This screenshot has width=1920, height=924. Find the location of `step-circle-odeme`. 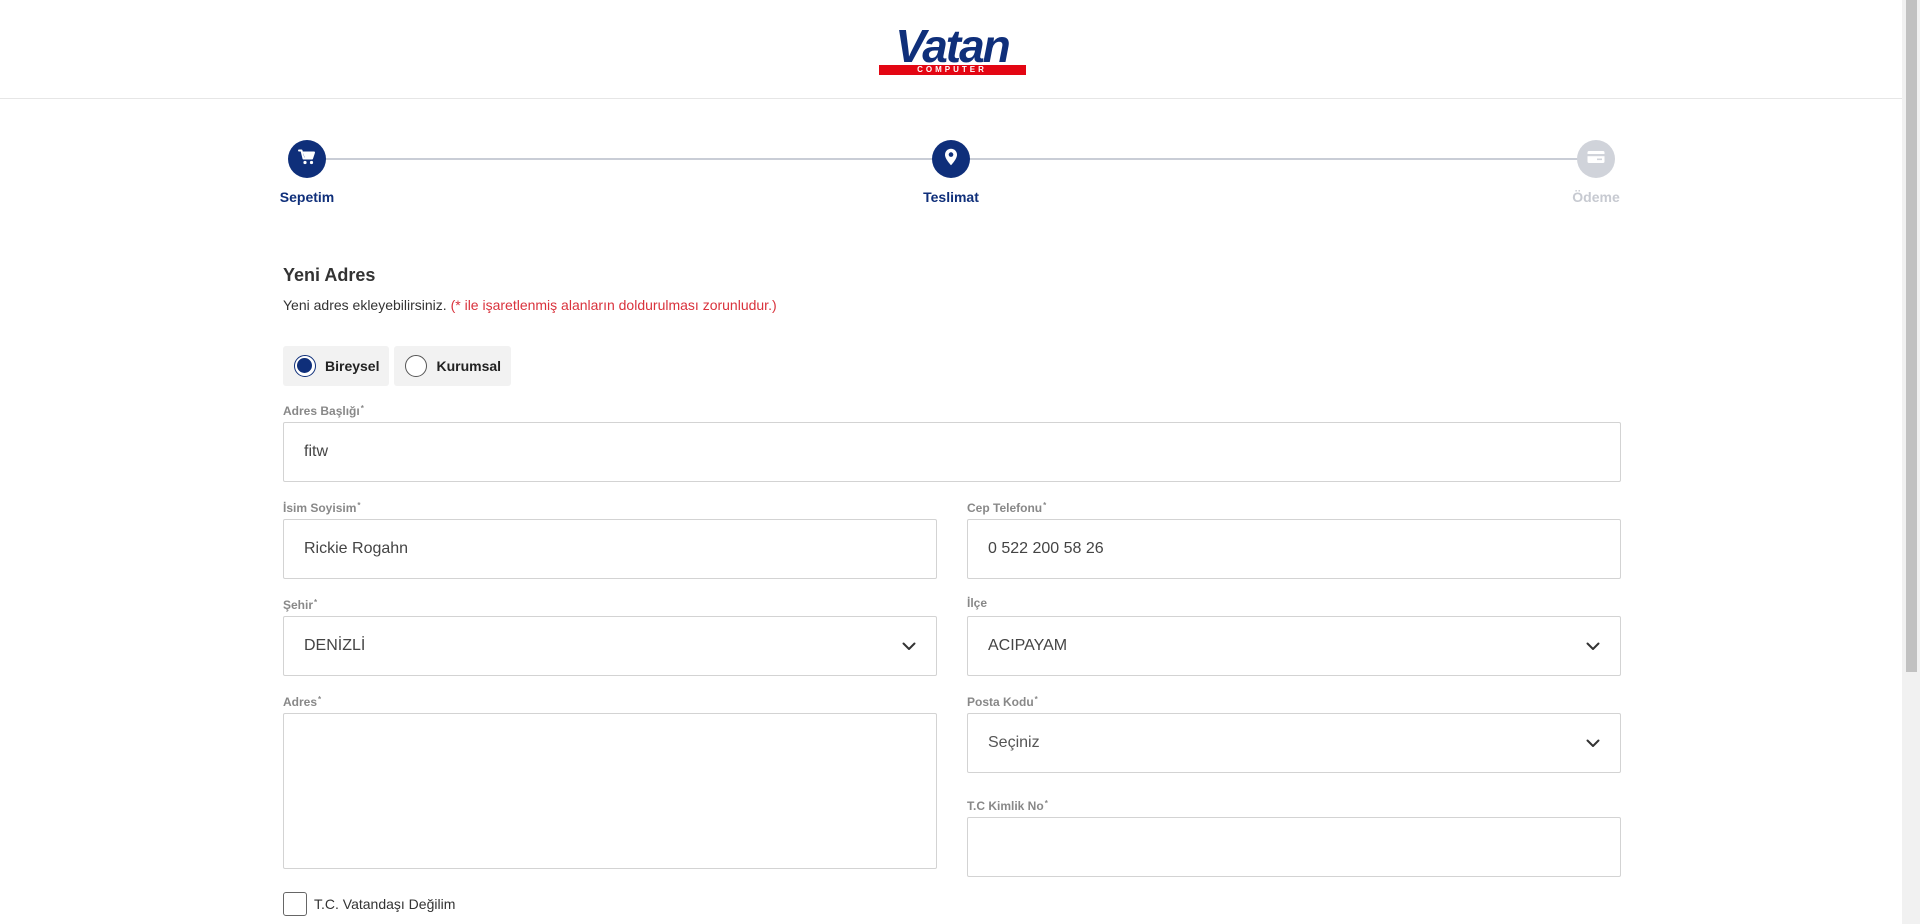

step-circle-odeme is located at coordinates (1596, 159).